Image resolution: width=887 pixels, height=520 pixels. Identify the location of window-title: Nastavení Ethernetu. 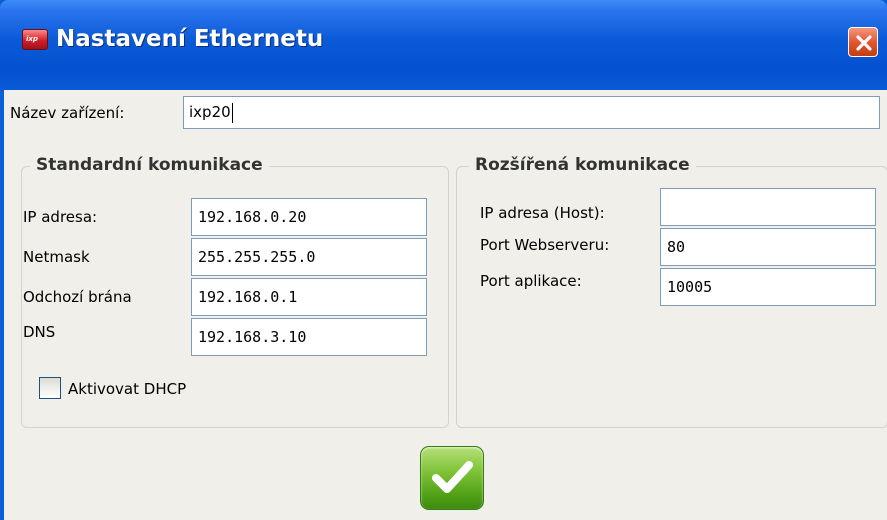
(190, 39).